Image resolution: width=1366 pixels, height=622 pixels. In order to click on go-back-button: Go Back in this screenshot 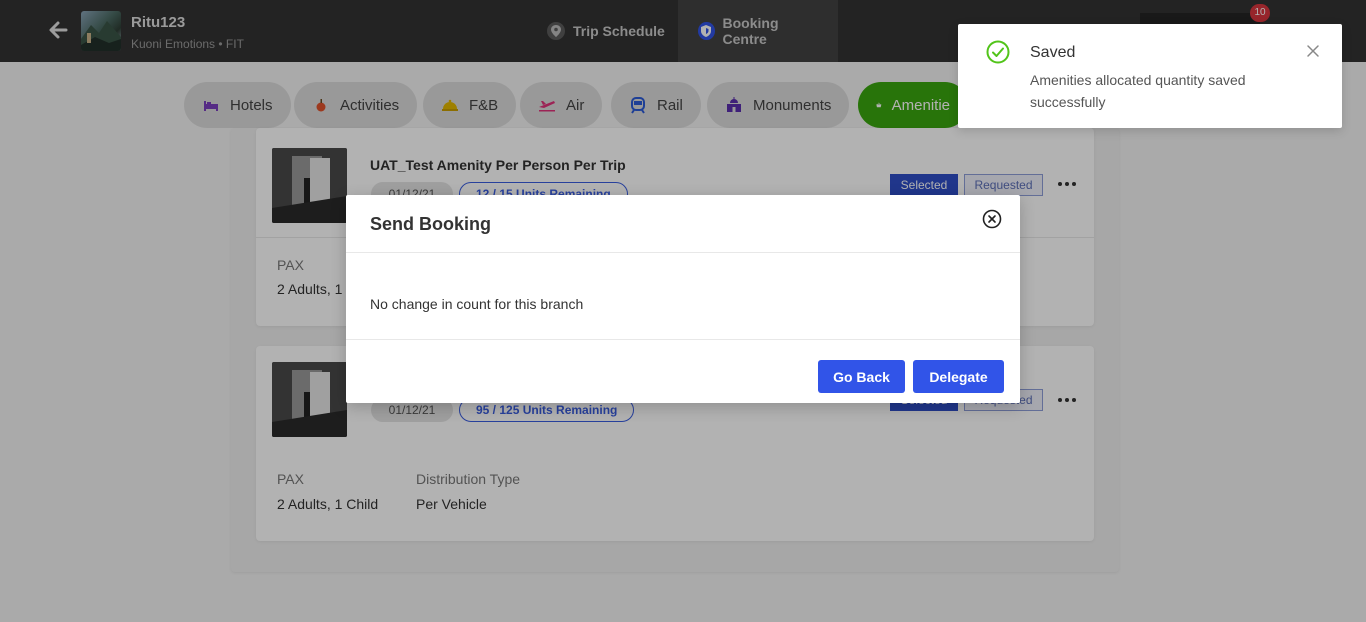, I will do `click(861, 376)`.